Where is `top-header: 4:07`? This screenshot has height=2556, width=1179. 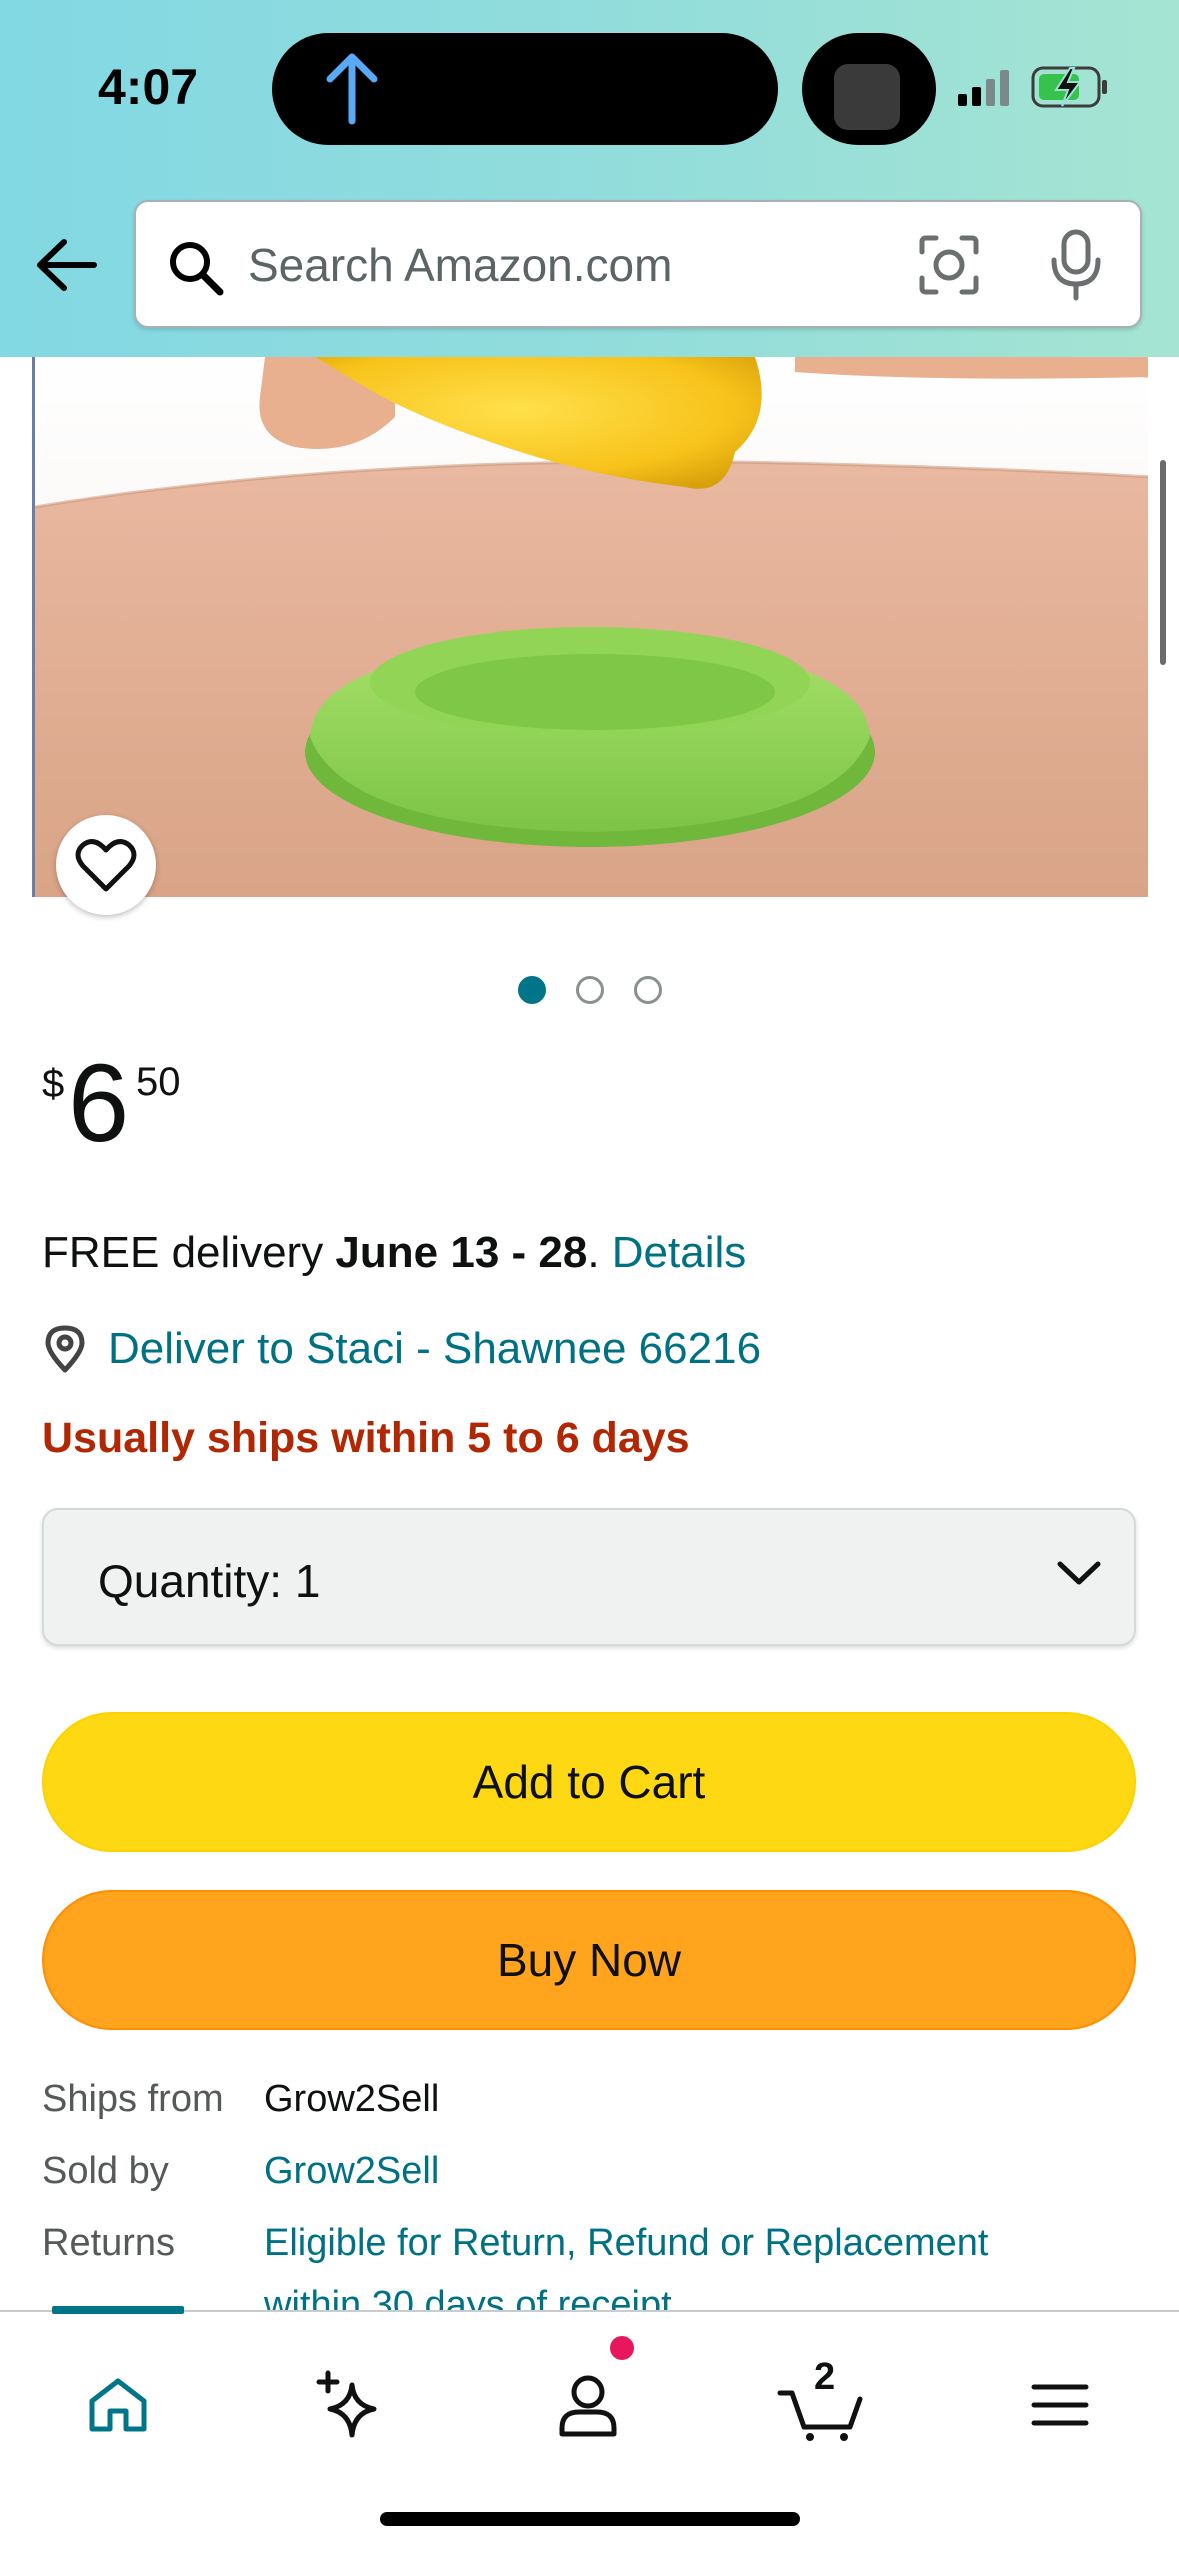
top-header: 4:07 is located at coordinates (589, 178).